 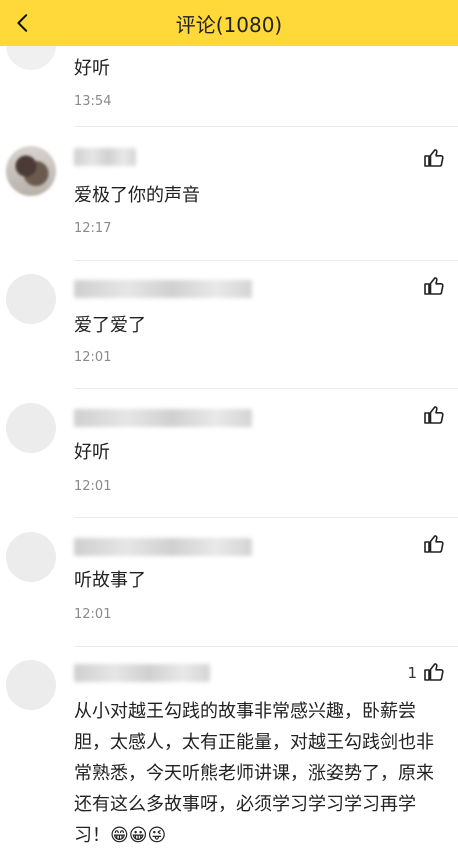 What do you see at coordinates (110, 325) in the screenshot?
I see `comment-text: 爱了爱了` at bounding box center [110, 325].